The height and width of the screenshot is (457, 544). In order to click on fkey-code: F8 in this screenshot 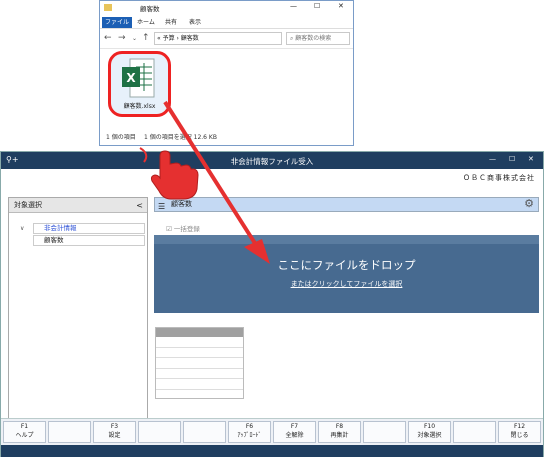, I will do `click(339, 426)`.